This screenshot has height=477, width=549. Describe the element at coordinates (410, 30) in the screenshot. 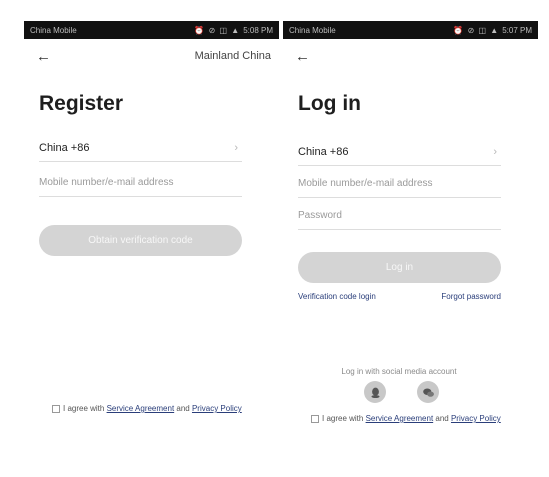

I see `status-bar: China Mobile ⏰ ⊘ ◫ ▲ 5:07 PM` at that location.